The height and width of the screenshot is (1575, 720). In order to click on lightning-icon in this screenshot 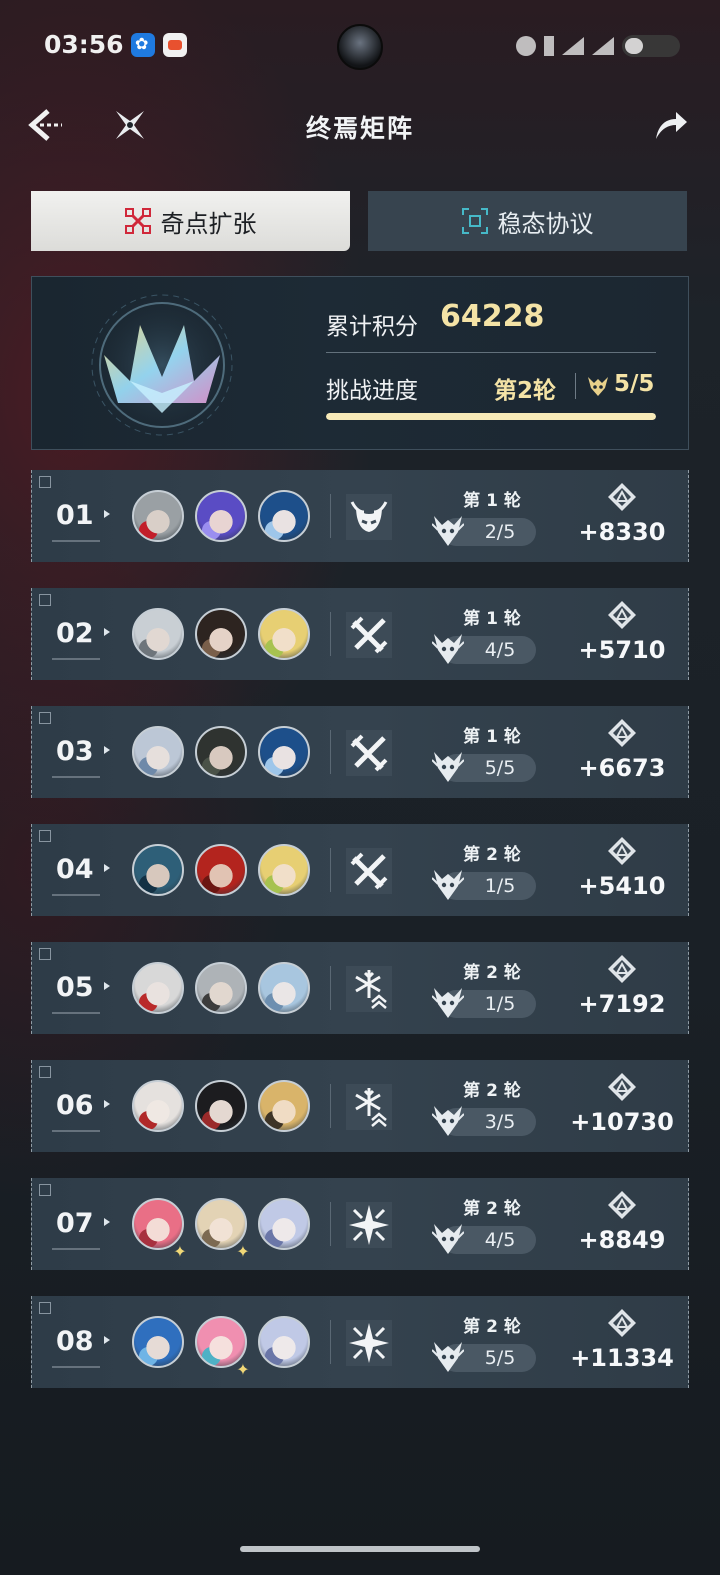, I will do `click(369, 1225)`.